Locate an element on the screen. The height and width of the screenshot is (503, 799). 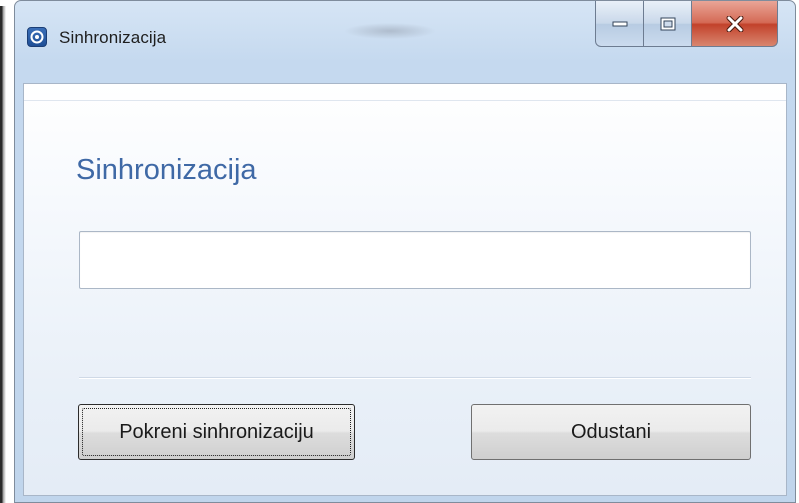
close-button is located at coordinates (734, 24).